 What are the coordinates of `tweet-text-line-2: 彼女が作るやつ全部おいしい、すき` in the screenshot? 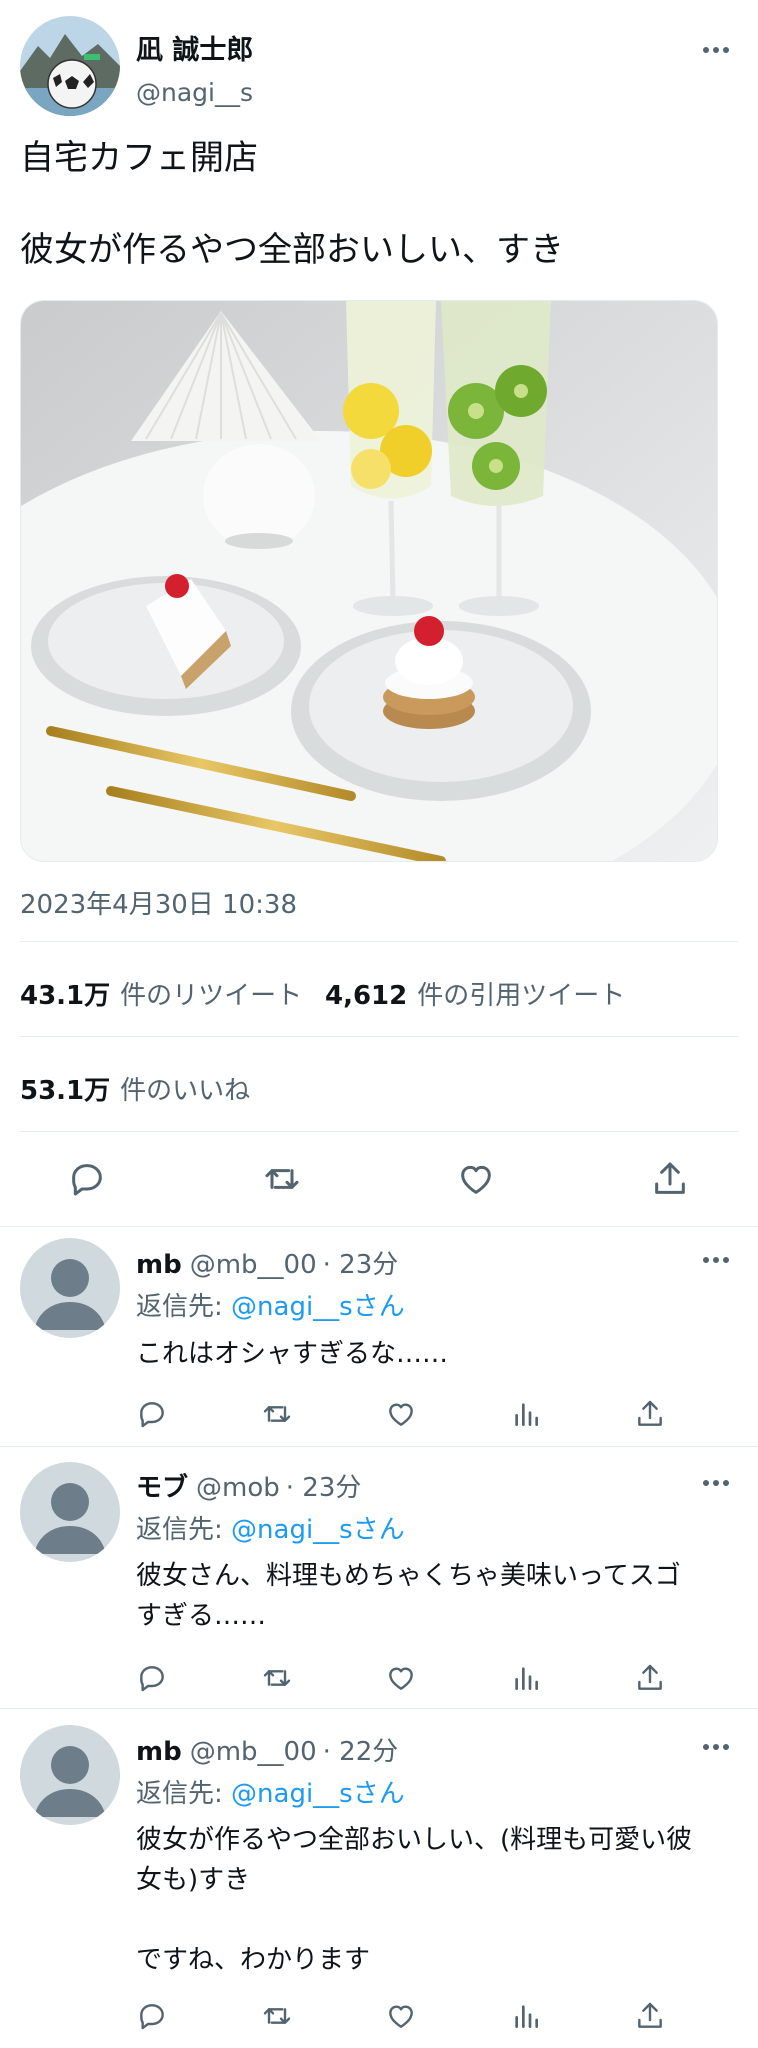 It's located at (292, 250).